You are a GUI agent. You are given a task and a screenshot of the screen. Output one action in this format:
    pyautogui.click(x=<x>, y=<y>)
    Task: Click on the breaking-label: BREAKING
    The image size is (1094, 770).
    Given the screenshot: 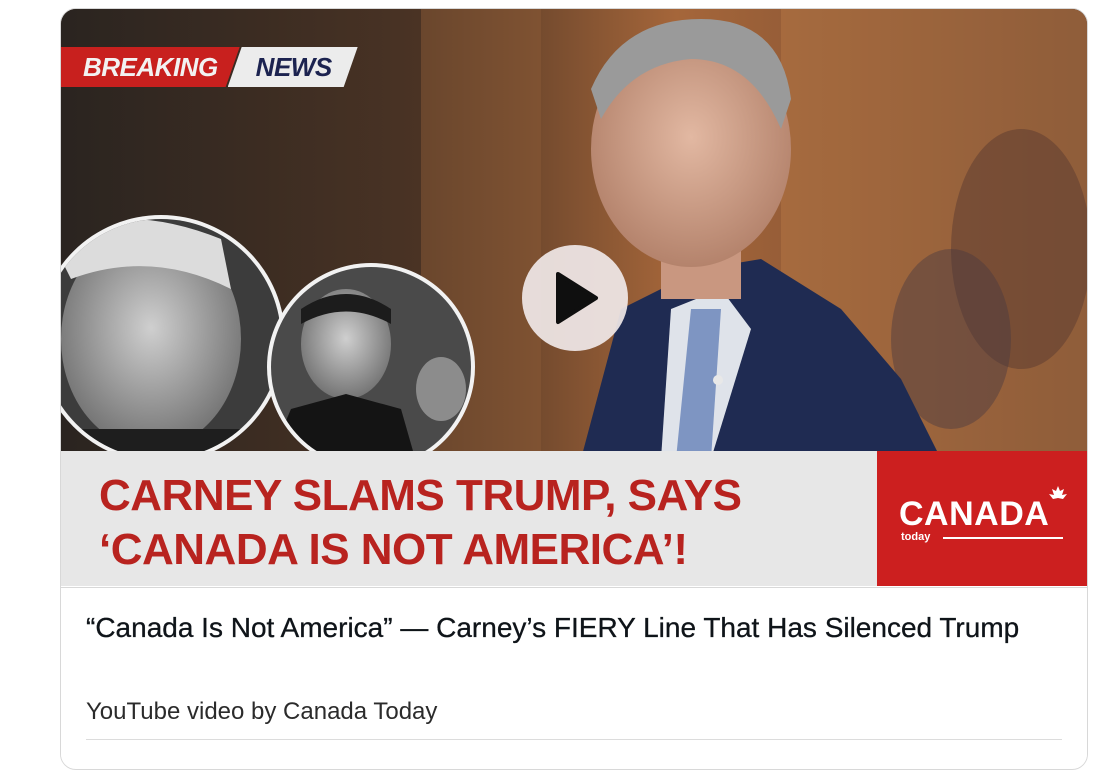 What is the action you would take?
    pyautogui.click(x=150, y=67)
    